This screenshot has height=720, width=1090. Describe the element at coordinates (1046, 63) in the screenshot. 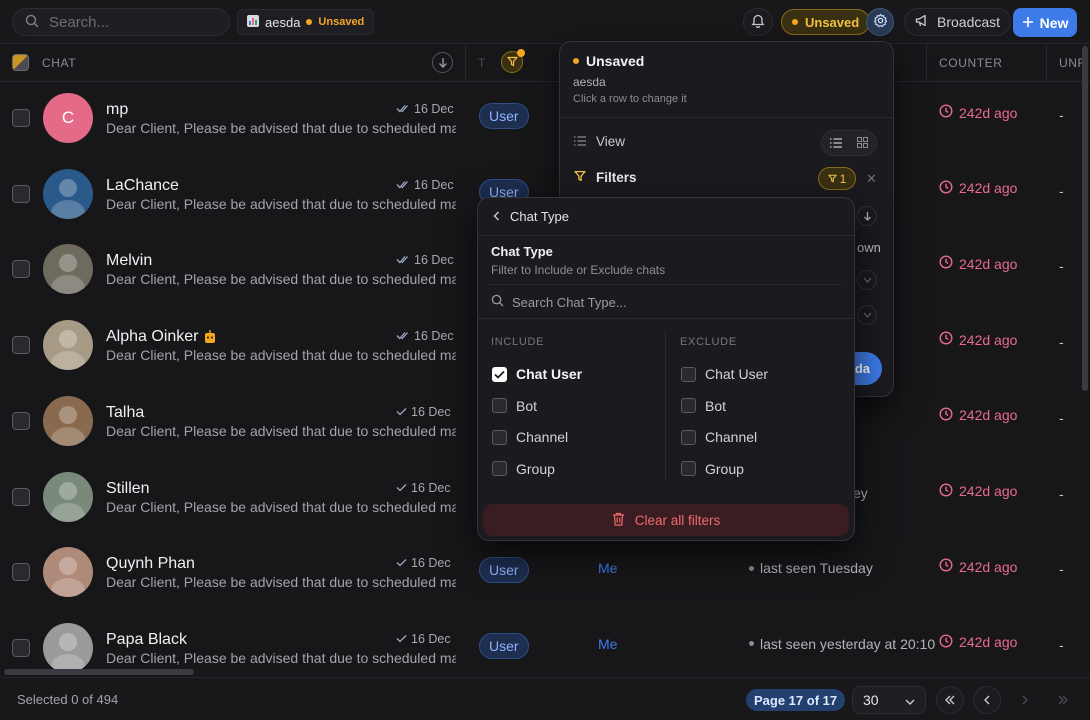

I see `column-divider` at that location.